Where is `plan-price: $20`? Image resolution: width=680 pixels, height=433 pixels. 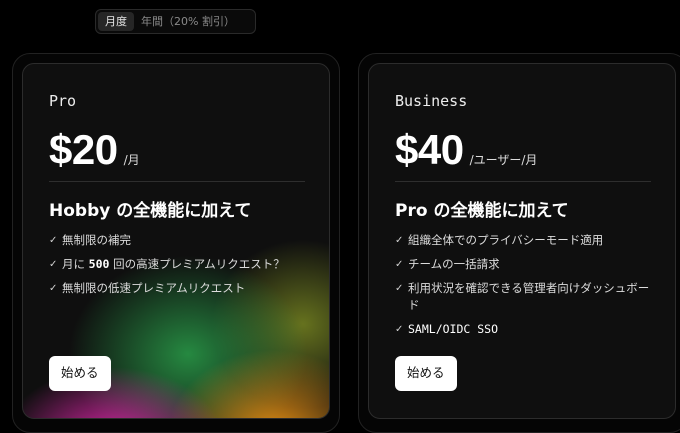 plan-price: $20 is located at coordinates (83, 149).